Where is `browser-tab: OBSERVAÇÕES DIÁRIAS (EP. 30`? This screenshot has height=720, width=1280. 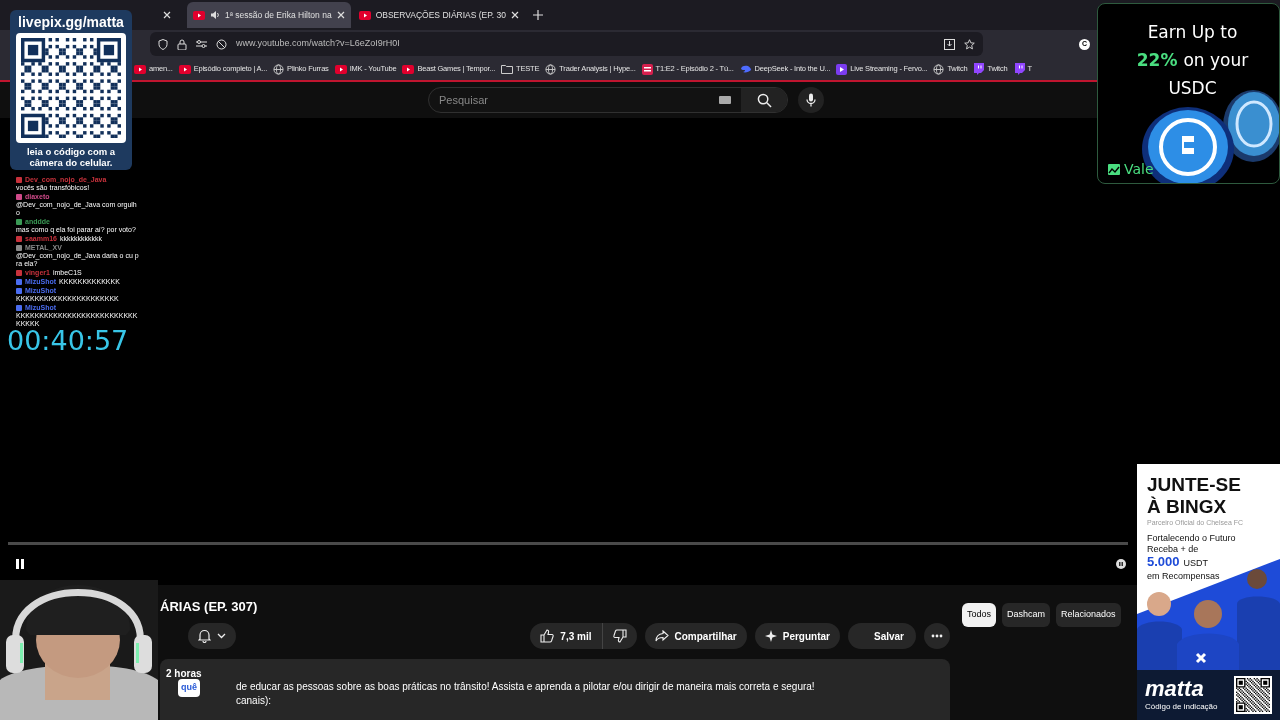 browser-tab: OBSERVAÇÕES DIÁRIAS (EP. 30 is located at coordinates (438, 15).